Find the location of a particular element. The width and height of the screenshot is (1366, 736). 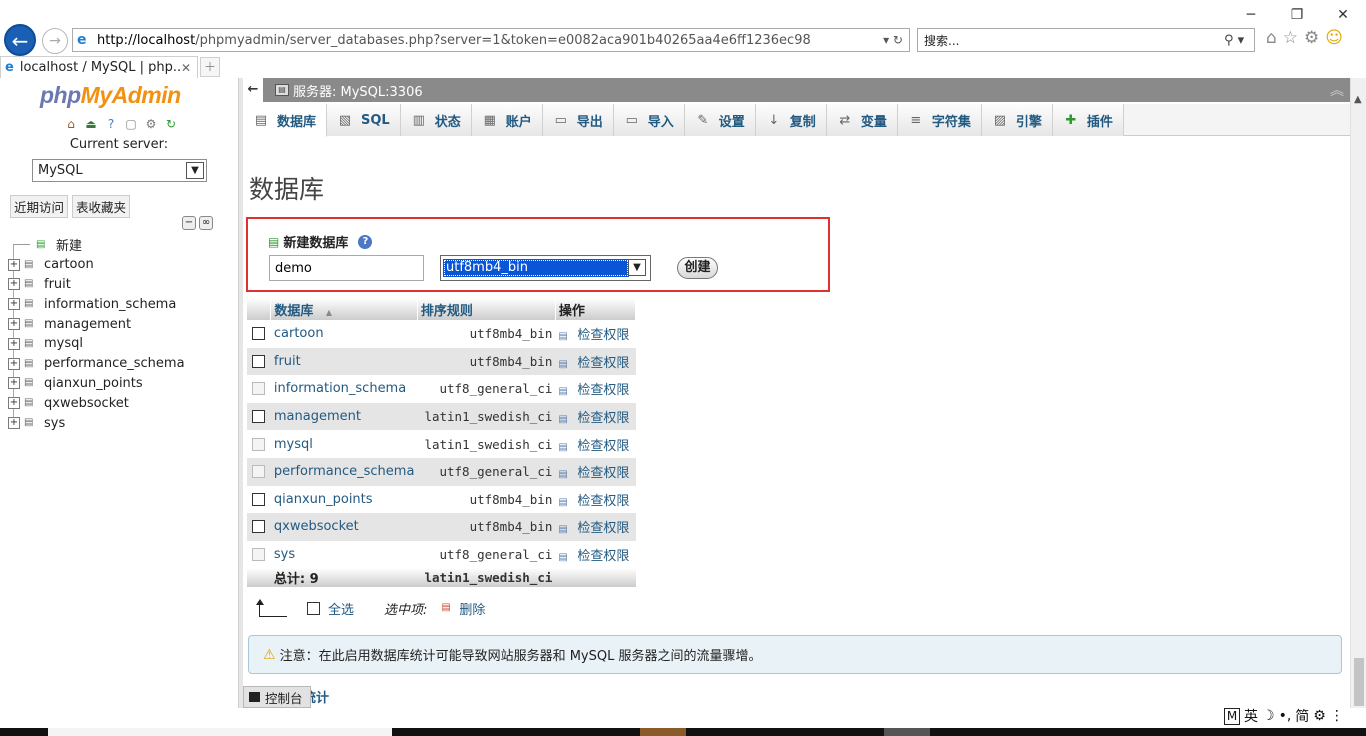

database-name-link: qianxun_points is located at coordinates (344, 500).